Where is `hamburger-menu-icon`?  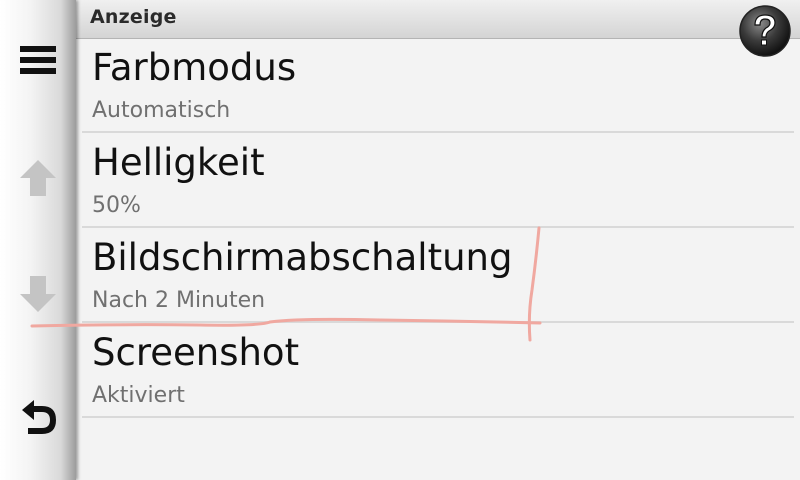 hamburger-menu-icon is located at coordinates (38, 60).